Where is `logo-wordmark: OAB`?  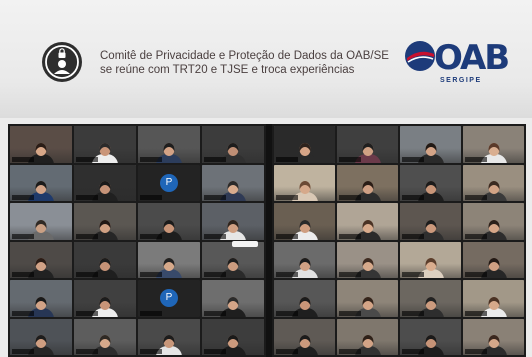 logo-wordmark: OAB is located at coordinates (472, 58).